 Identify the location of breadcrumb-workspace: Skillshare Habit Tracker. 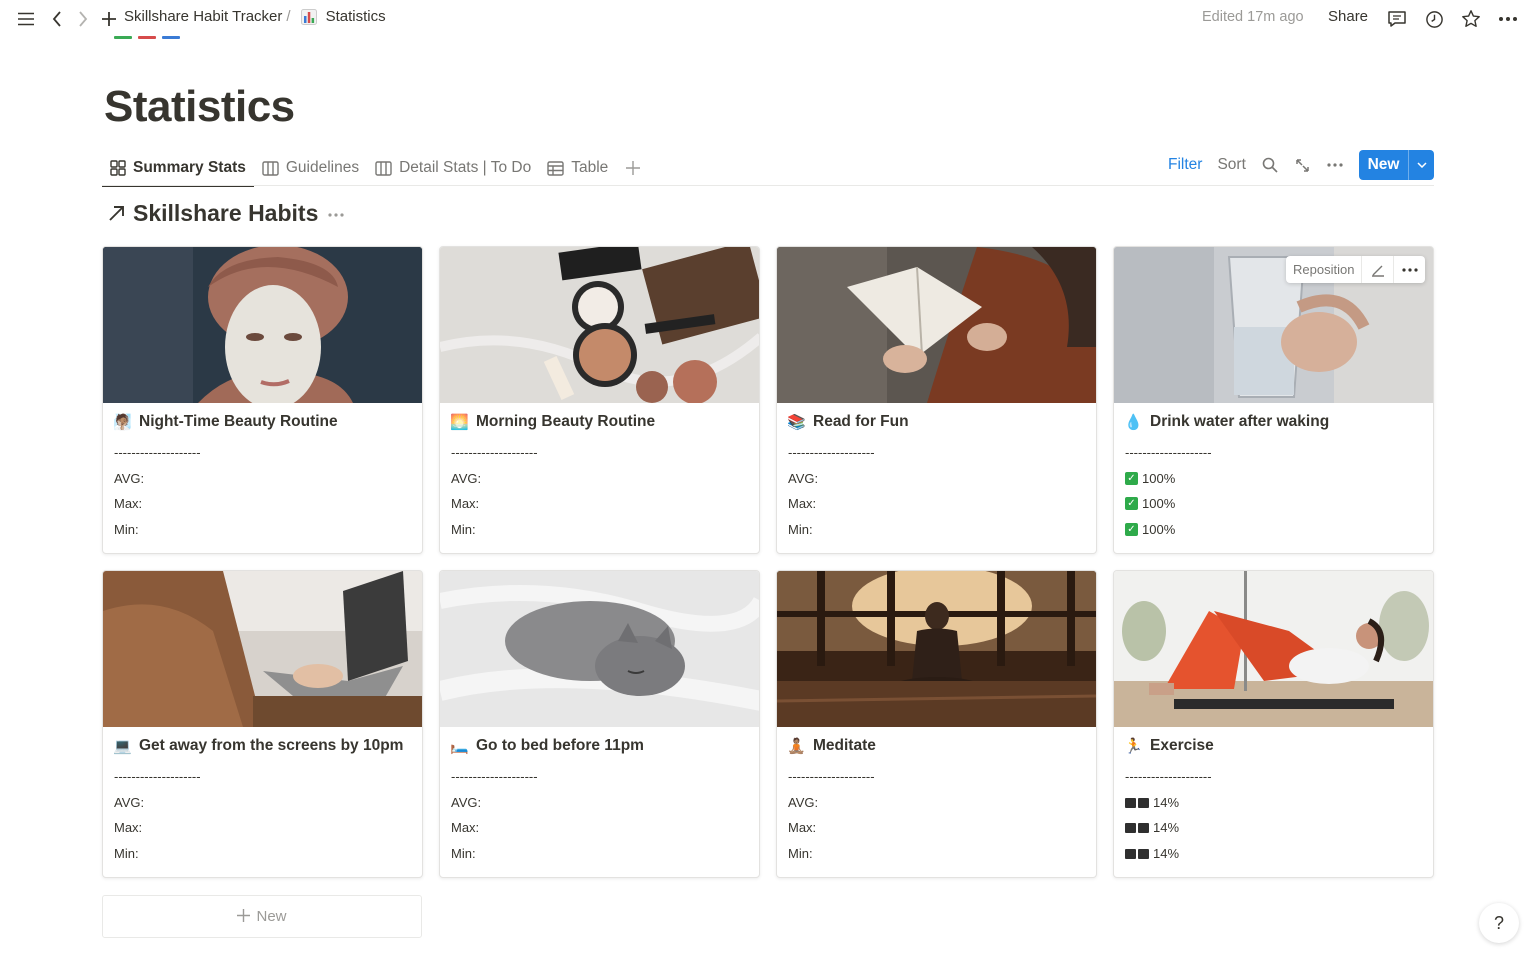
(203, 16).